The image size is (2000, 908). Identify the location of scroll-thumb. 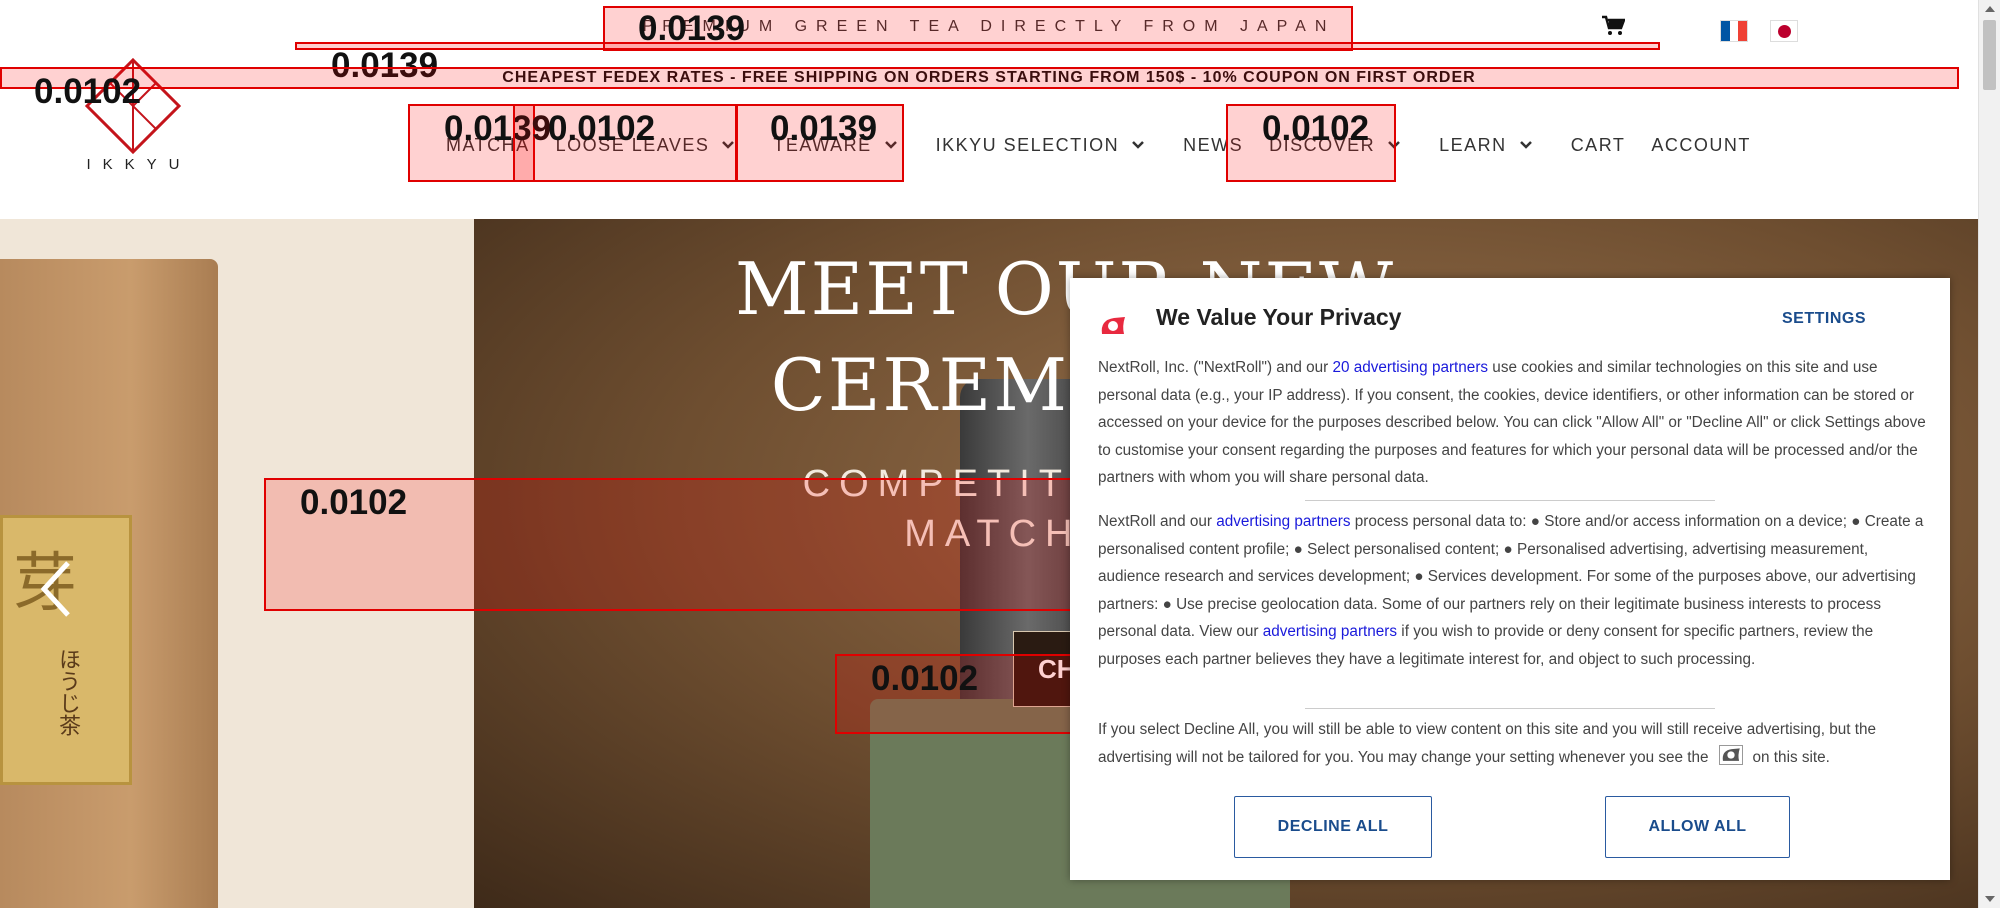
(1989, 55).